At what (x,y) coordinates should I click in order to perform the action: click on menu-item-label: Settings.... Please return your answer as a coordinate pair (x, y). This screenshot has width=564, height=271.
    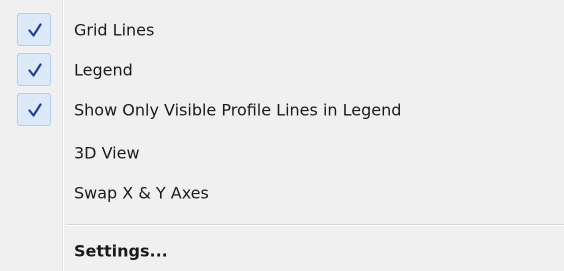
    Looking at the image, I should click on (121, 251).